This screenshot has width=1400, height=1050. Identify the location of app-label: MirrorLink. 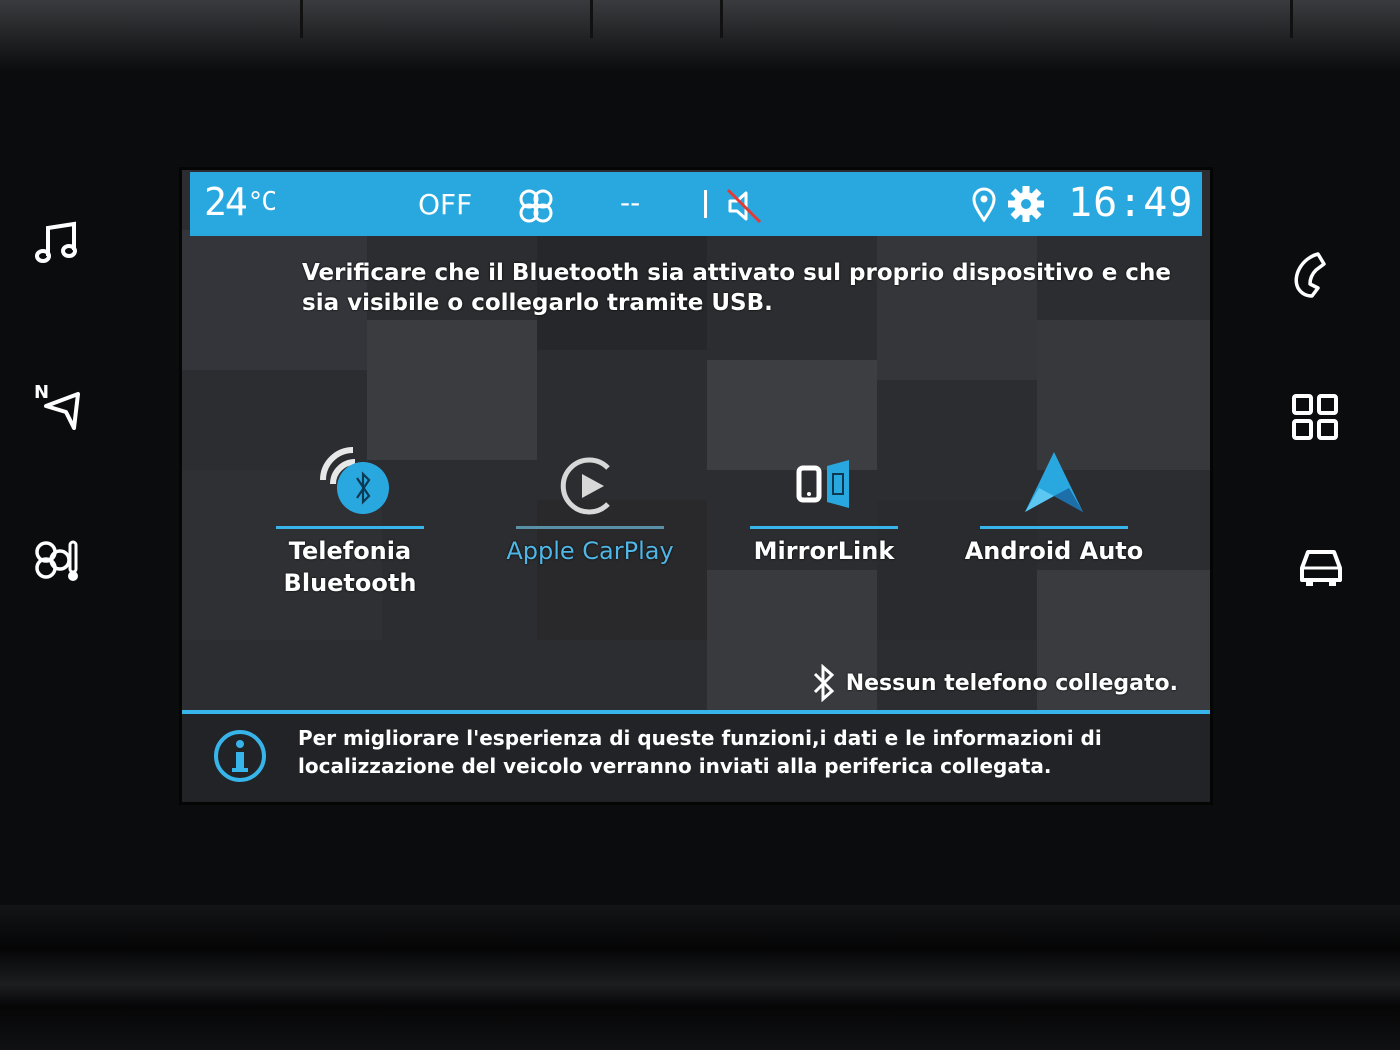
(824, 551).